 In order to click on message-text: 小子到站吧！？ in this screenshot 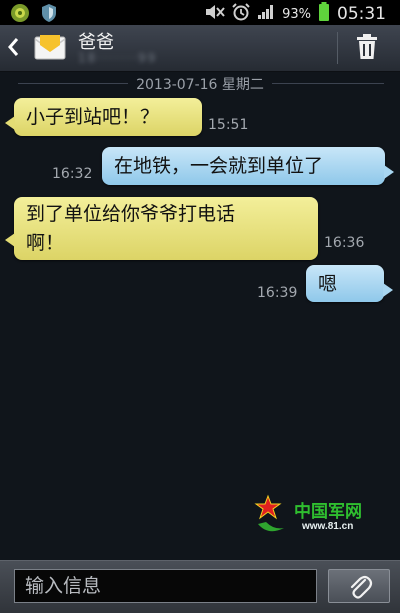, I will do `click(93, 117)`.